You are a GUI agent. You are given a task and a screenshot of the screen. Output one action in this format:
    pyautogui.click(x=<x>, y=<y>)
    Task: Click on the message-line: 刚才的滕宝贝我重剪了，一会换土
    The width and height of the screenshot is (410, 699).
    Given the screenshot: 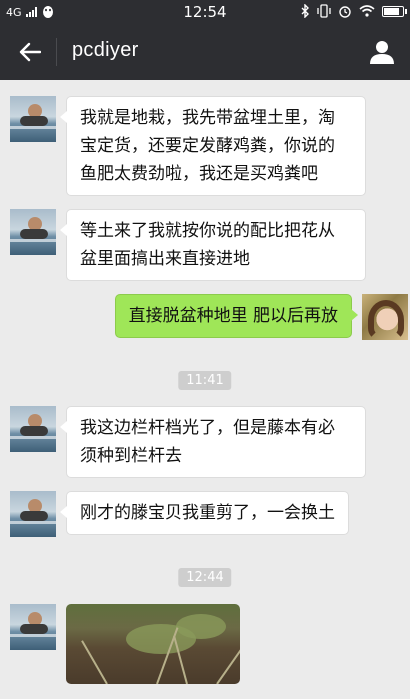 What is the action you would take?
    pyautogui.click(x=207, y=513)
    